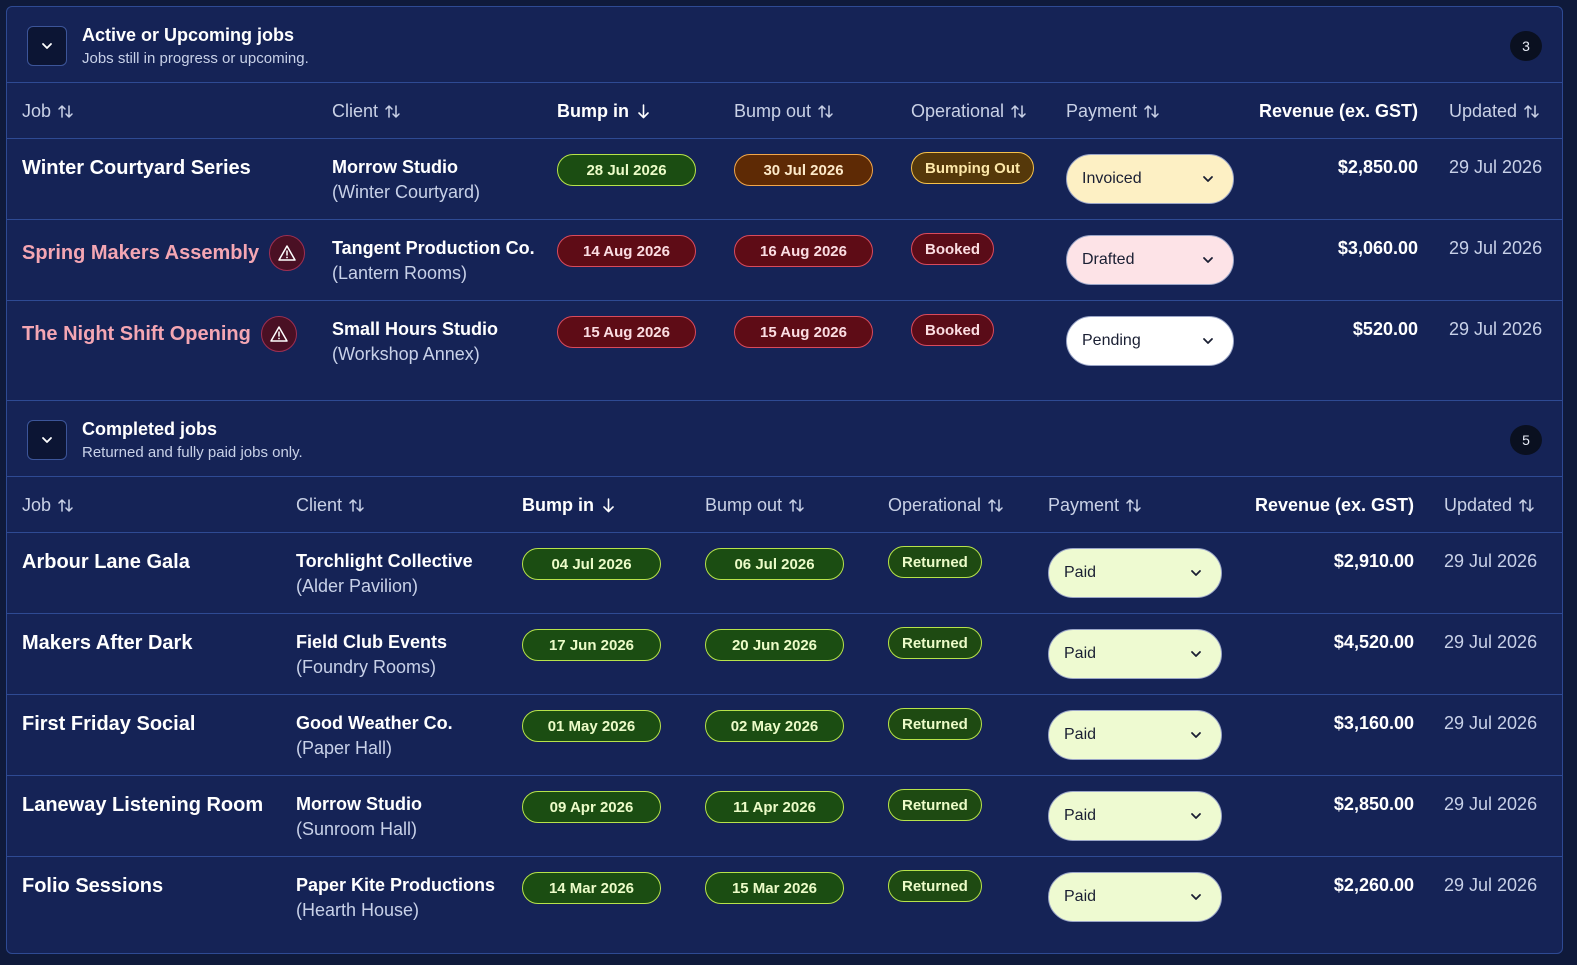 This screenshot has height=965, width=1577. Describe the element at coordinates (774, 888) in the screenshot. I see `bump-out-date: 15 Mar 2026` at that location.